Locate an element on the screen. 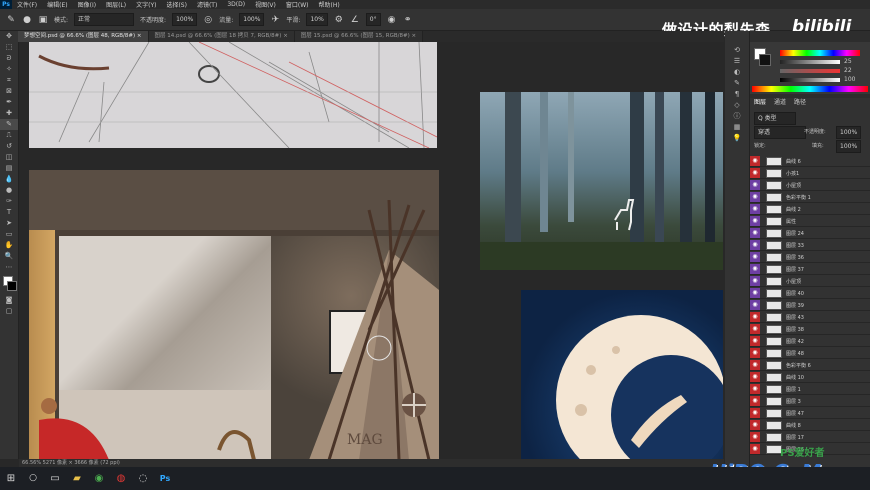  layer-row: ◉ 图层 24 is located at coordinates (810, 233).